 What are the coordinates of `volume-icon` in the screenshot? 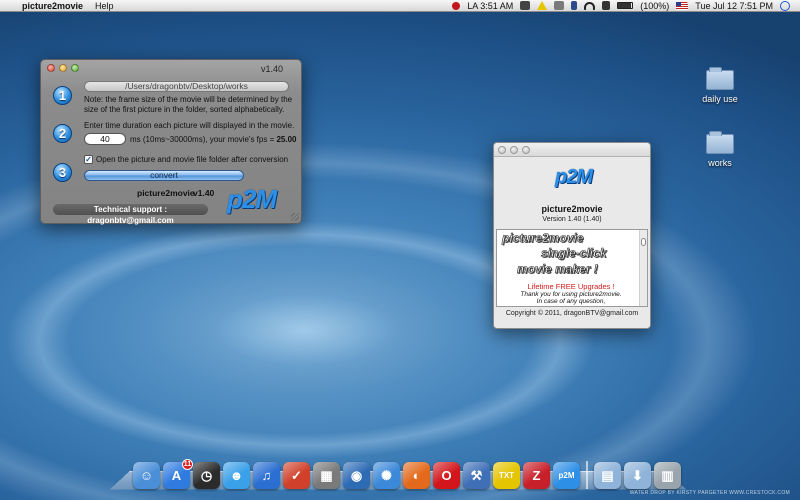 It's located at (606, 5).